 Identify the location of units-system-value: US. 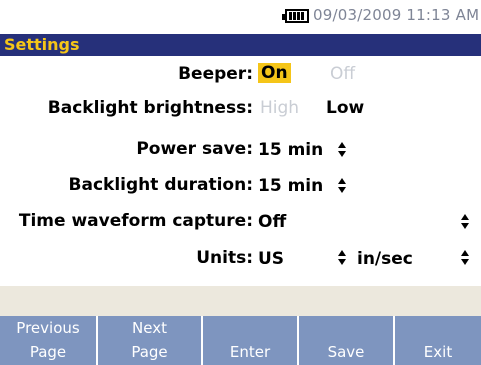
(271, 259).